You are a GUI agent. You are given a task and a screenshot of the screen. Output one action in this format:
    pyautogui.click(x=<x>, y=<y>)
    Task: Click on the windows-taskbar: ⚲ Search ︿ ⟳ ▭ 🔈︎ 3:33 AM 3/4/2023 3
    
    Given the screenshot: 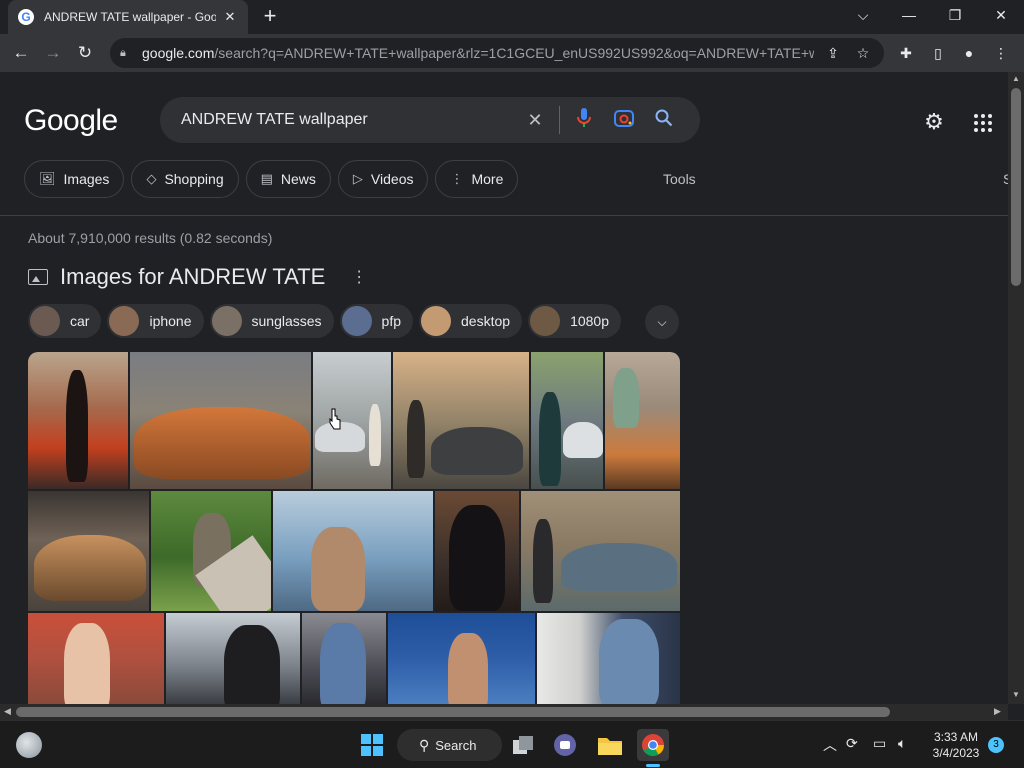 What is the action you would take?
    pyautogui.click(x=512, y=744)
    